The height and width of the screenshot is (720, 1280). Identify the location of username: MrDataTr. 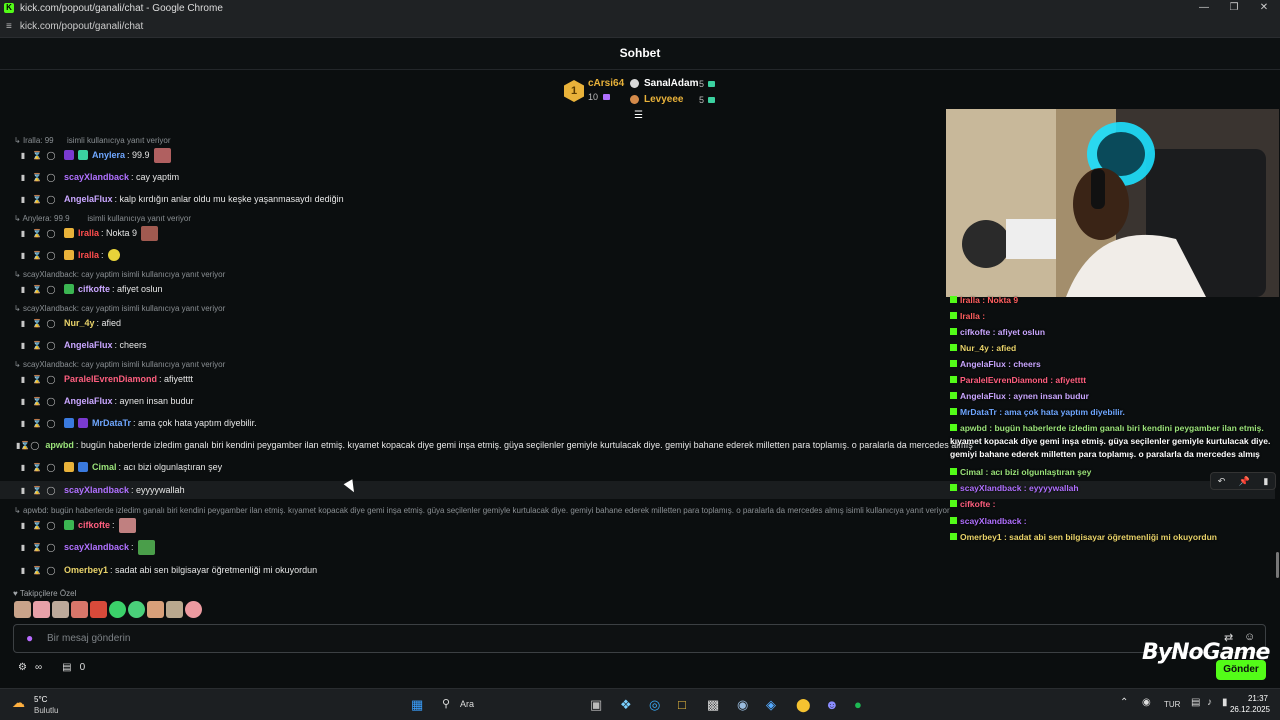
(111, 423).